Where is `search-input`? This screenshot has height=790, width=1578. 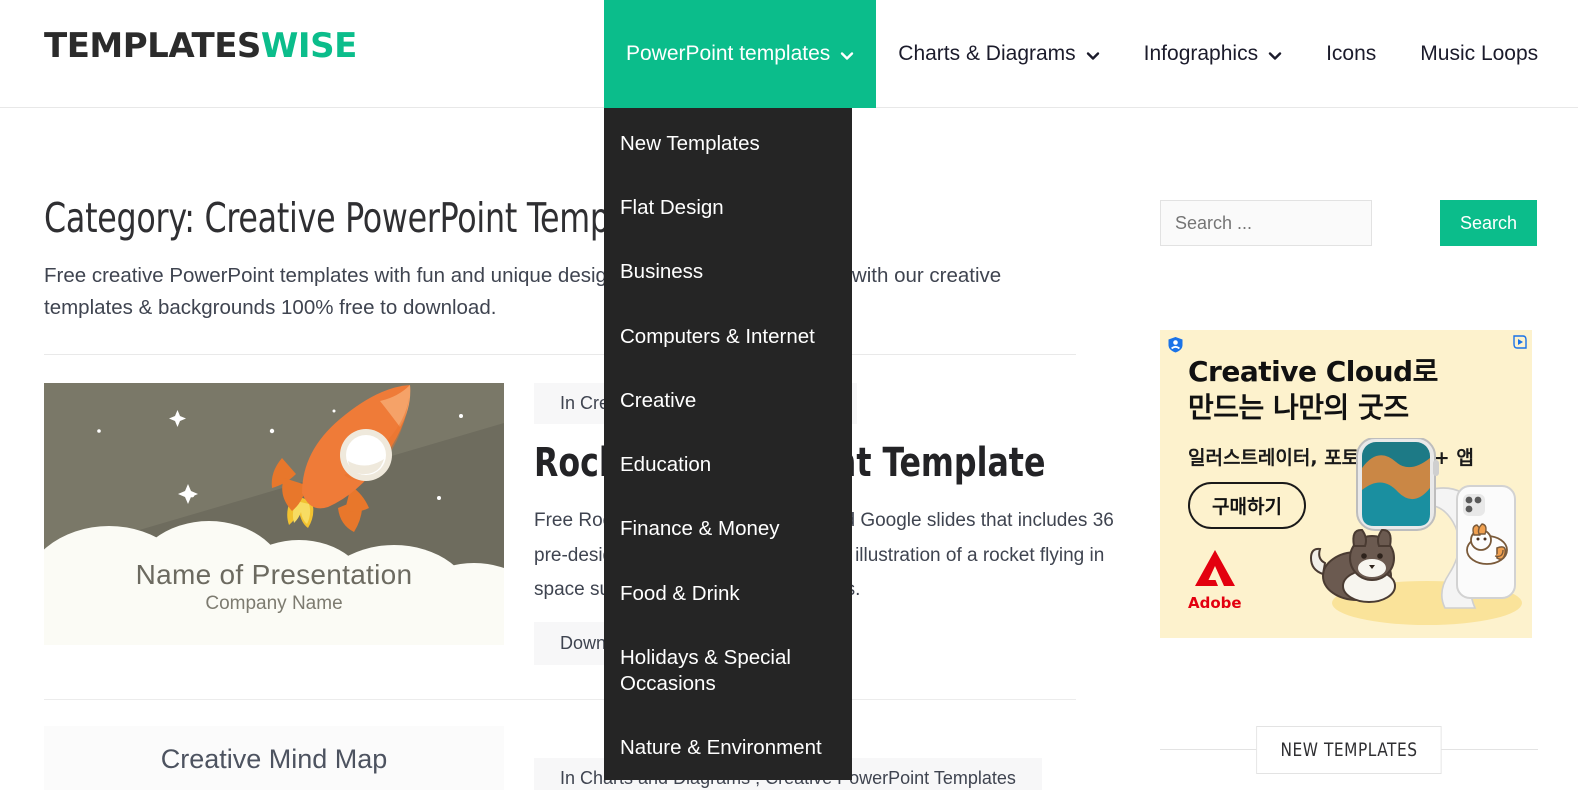
search-input is located at coordinates (1266, 223).